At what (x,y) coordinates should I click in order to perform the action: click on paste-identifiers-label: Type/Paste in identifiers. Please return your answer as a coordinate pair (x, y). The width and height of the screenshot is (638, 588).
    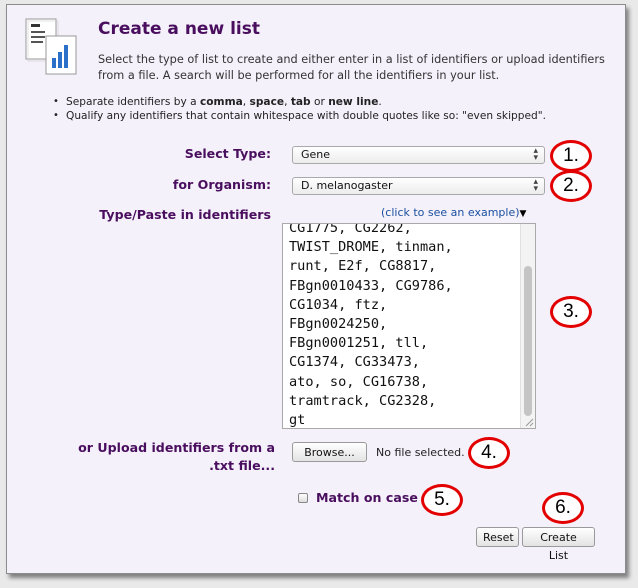
    Looking at the image, I should click on (185, 214).